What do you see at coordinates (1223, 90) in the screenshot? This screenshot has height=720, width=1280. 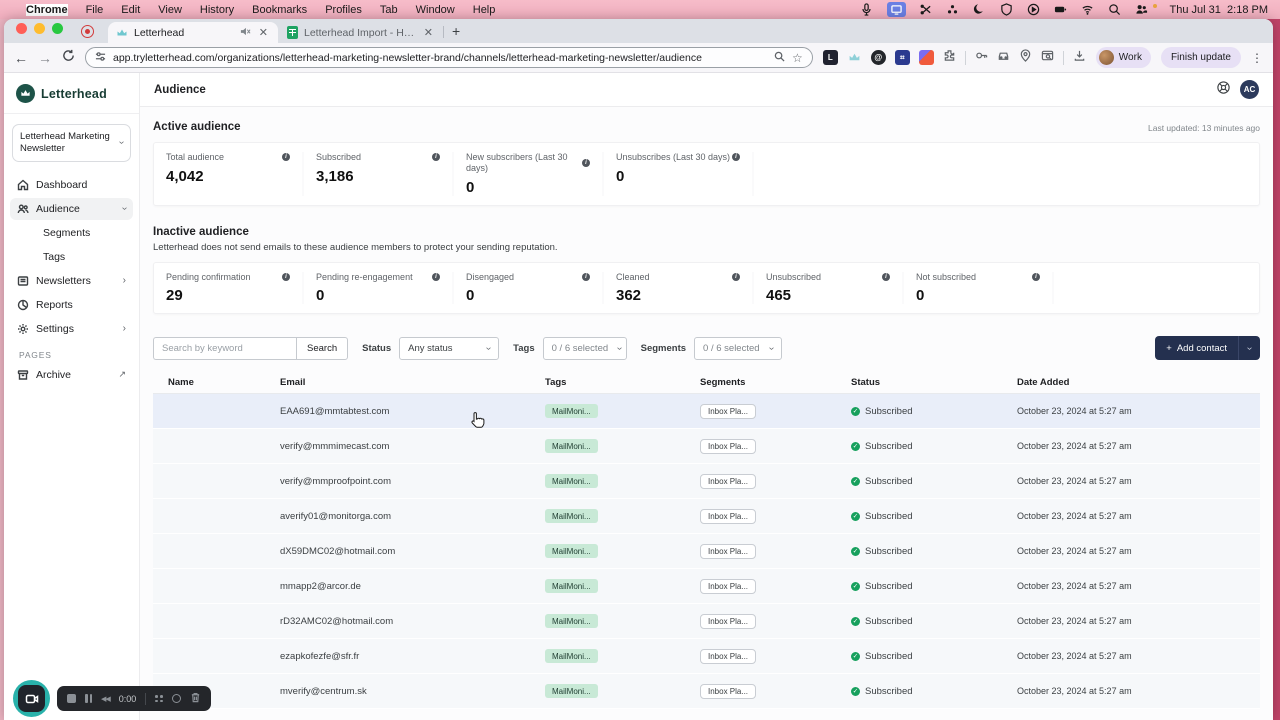 I see `help-icon` at bounding box center [1223, 90].